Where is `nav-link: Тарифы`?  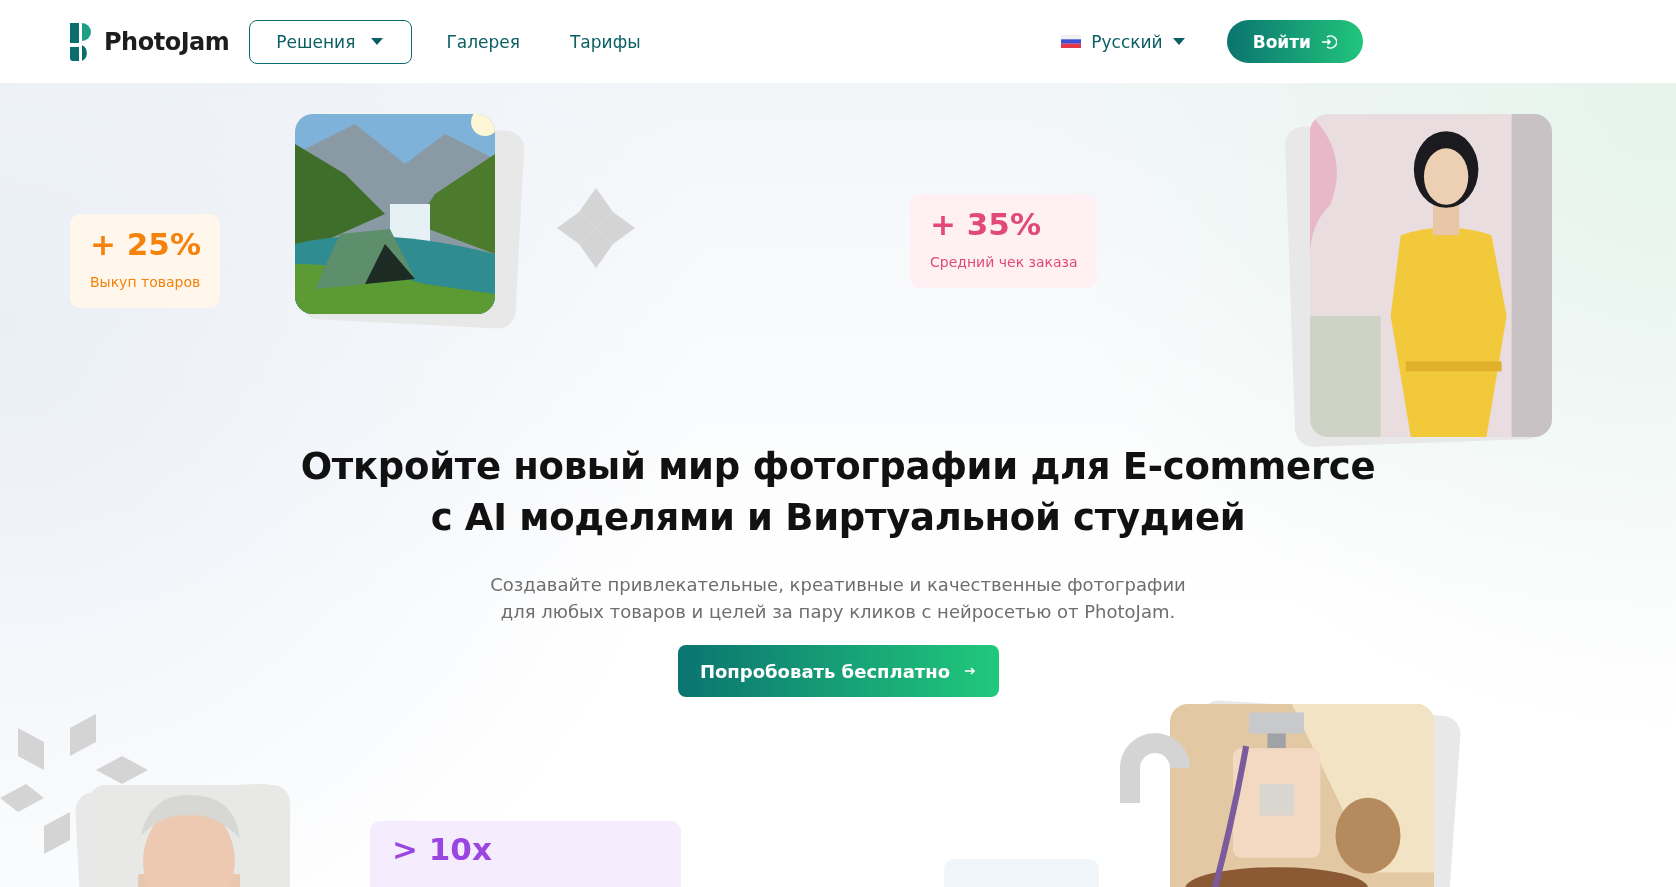 nav-link: Тарифы is located at coordinates (605, 41).